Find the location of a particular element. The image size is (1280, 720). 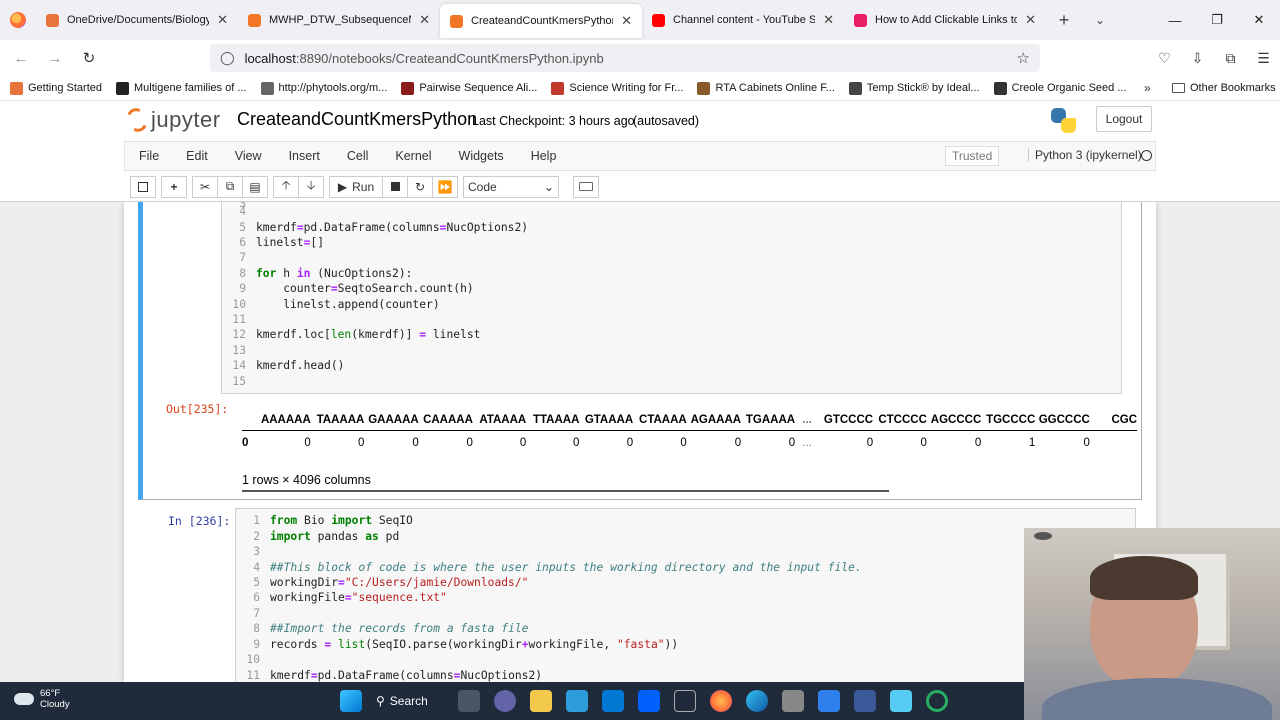

reload-button: ↻ is located at coordinates (89, 58).